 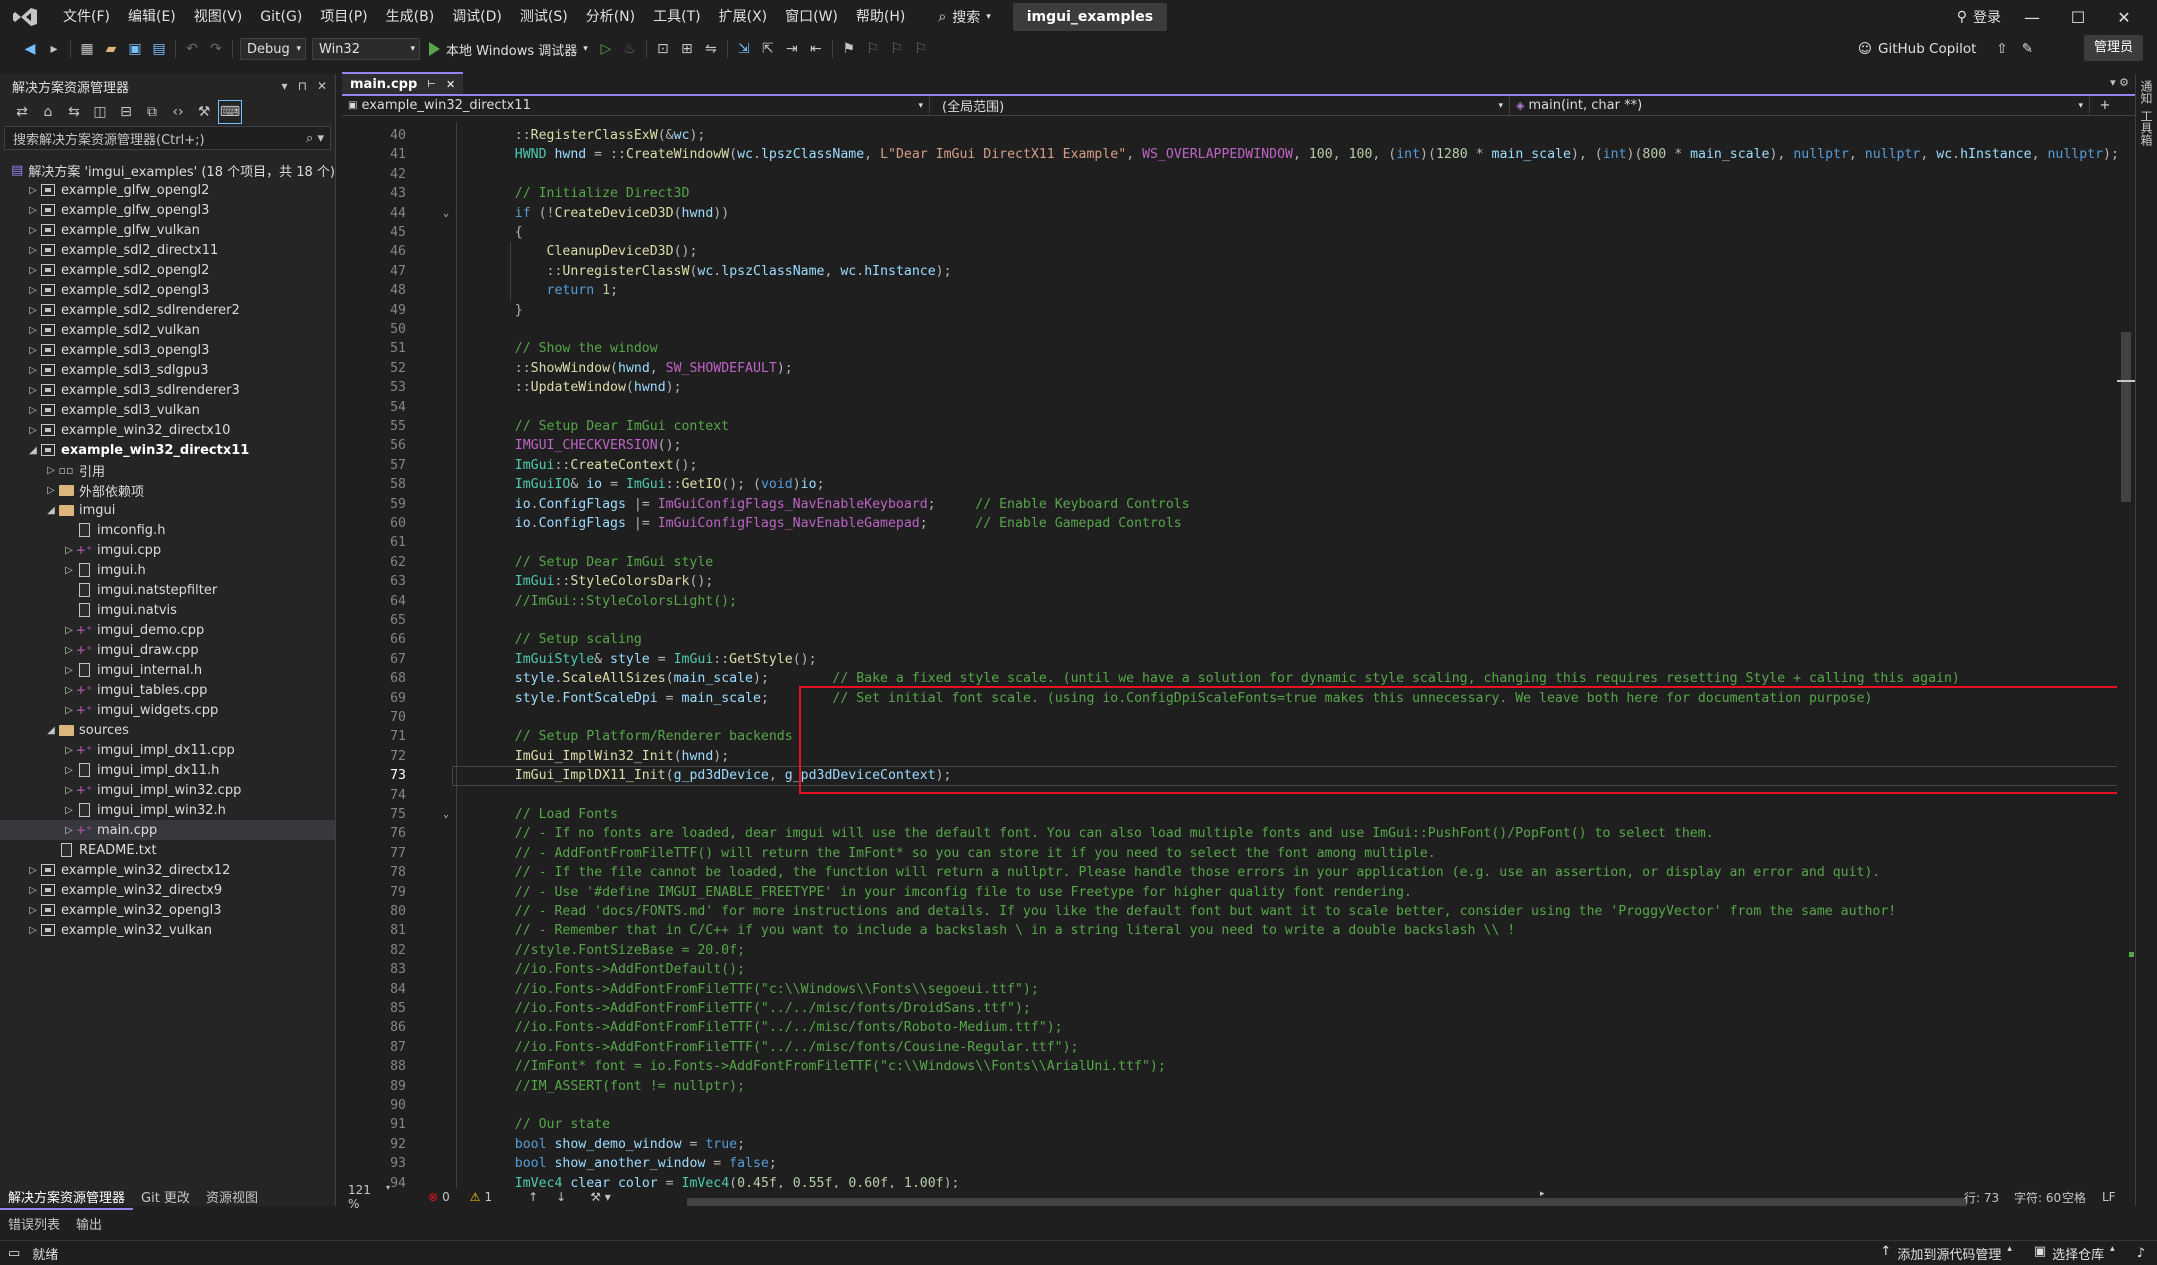 What do you see at coordinates (218, 17) in the screenshot?
I see `menu-item-2: 视图(V)` at bounding box center [218, 17].